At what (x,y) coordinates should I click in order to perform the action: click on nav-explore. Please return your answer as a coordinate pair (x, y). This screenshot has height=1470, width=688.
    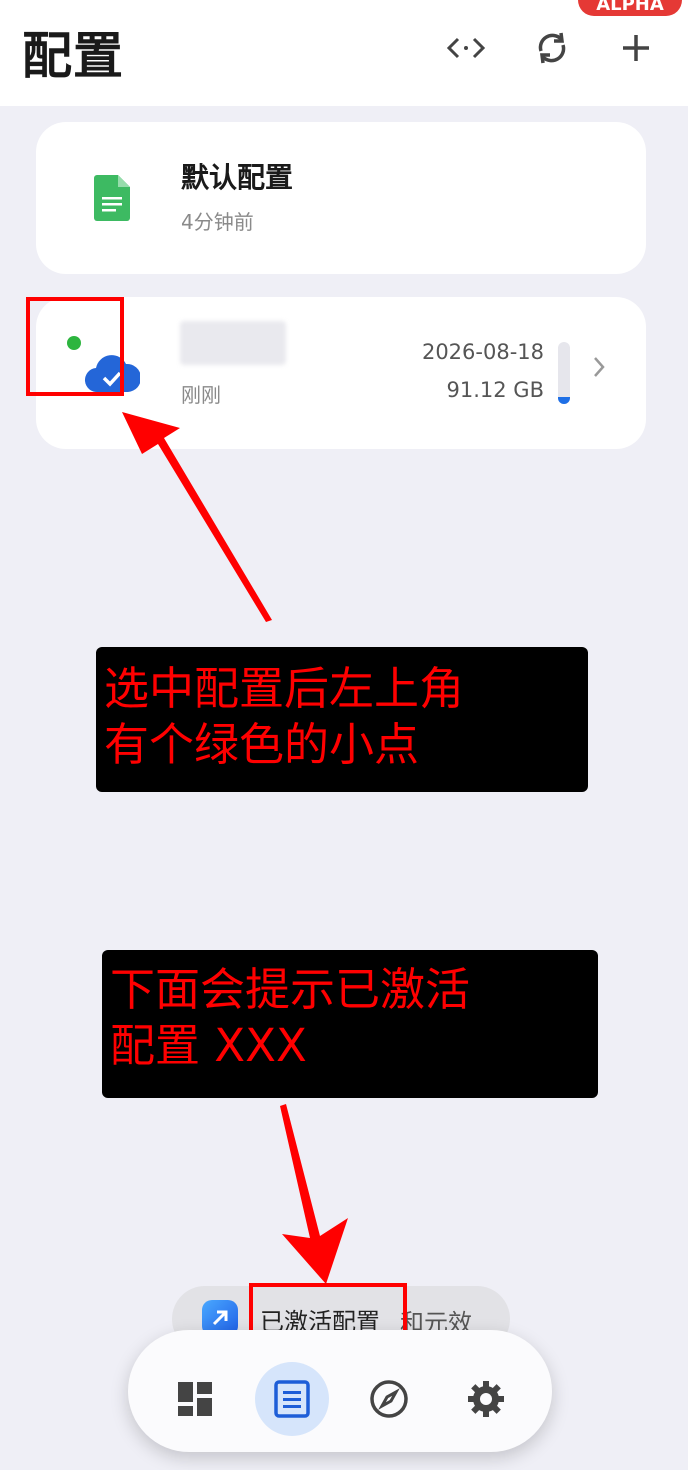
    Looking at the image, I should click on (389, 1399).